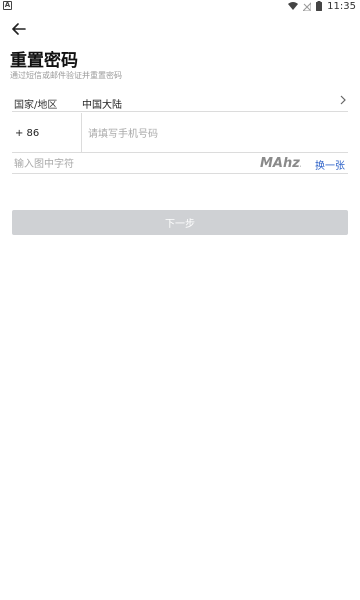 This screenshot has height=600, width=360. I want to click on back-button, so click(19, 29).